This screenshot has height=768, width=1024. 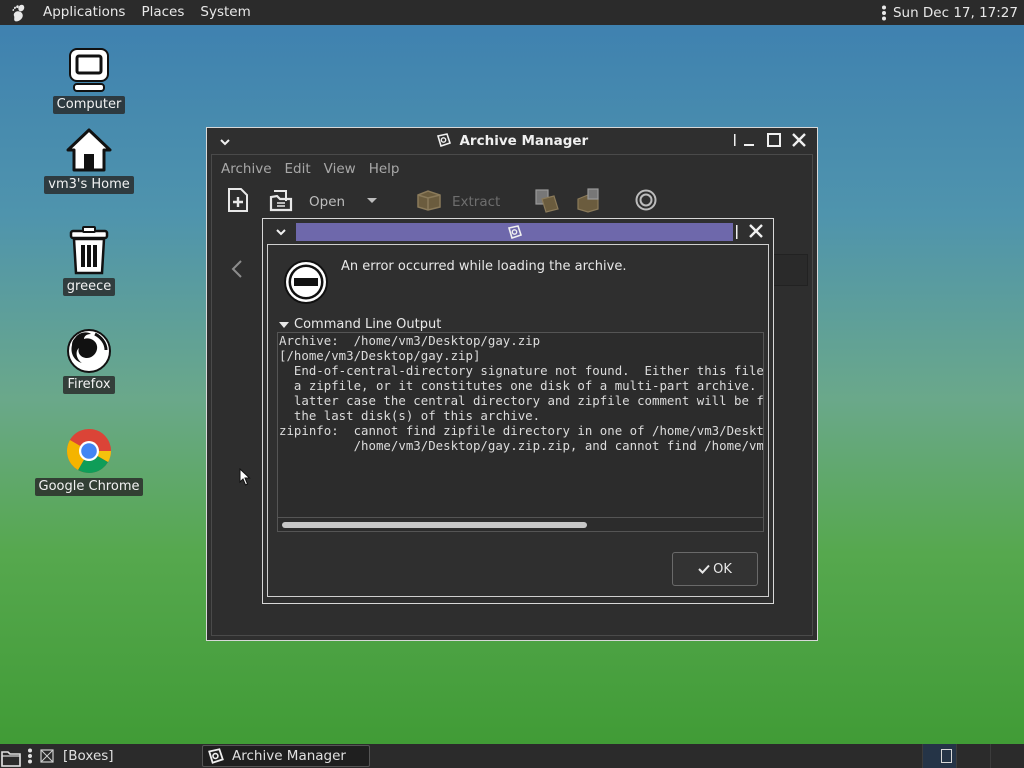 What do you see at coordinates (946, 756) in the screenshot?
I see `workspace-window-thumb` at bounding box center [946, 756].